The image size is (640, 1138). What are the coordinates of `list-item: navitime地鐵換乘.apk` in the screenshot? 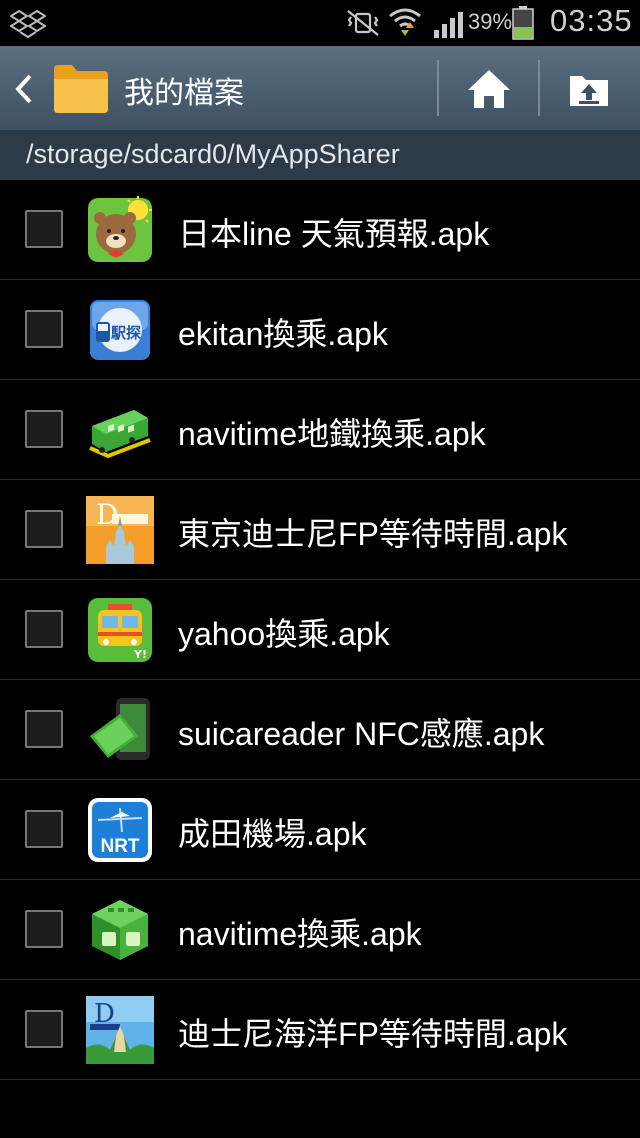 It's located at (320, 430).